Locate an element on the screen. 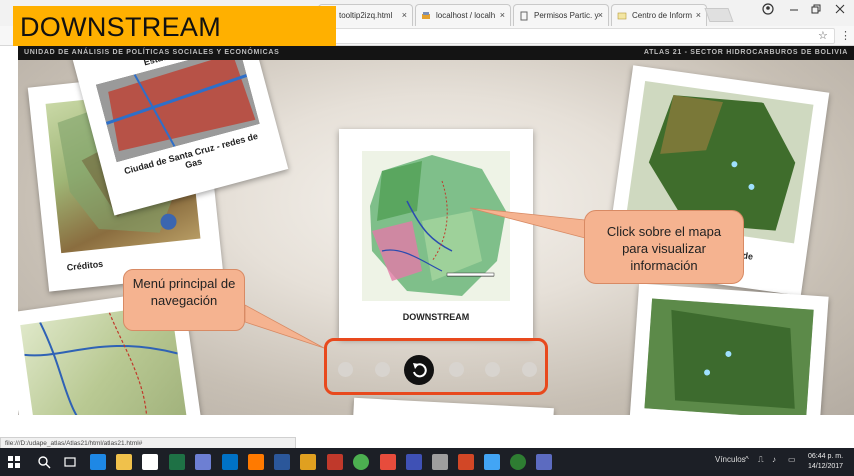 The image size is (854, 476). document-icon is located at coordinates (524, 16).